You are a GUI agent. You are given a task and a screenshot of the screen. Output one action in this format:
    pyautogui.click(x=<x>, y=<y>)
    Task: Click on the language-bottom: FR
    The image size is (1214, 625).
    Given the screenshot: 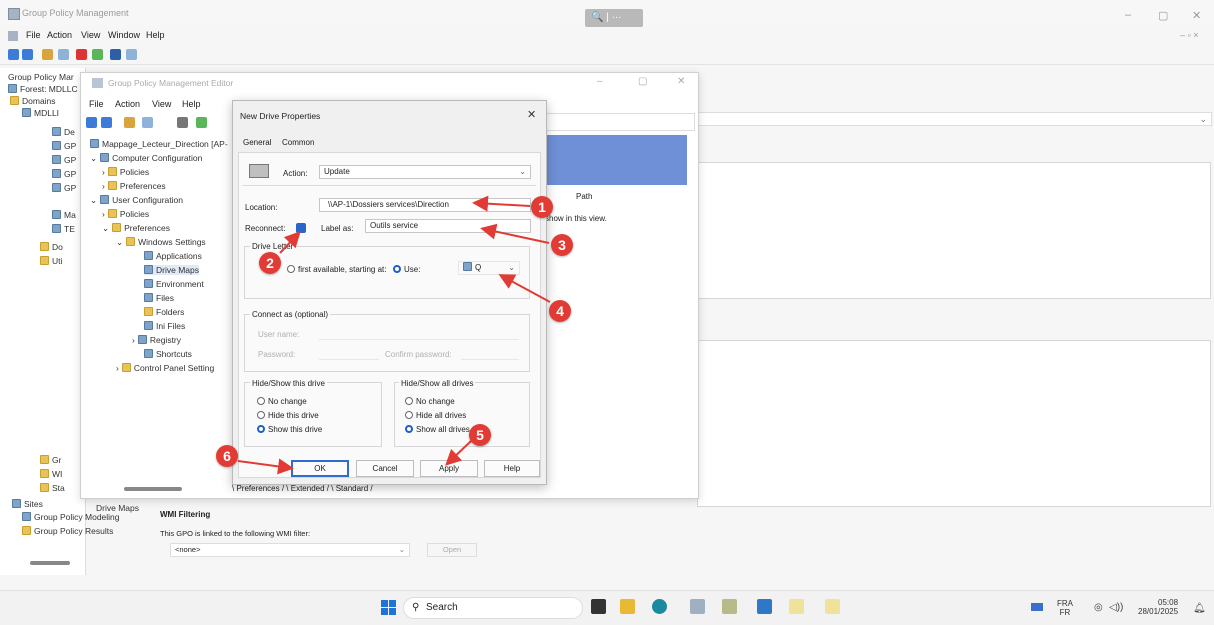 What is the action you would take?
    pyautogui.click(x=1065, y=612)
    